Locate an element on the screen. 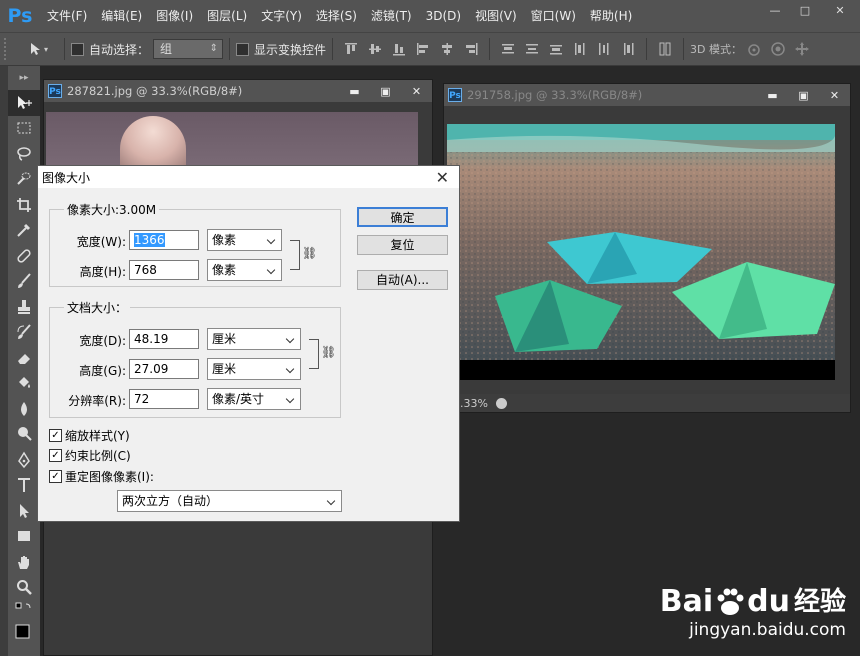 This screenshot has width=860, height=656. blur-tool-icon is located at coordinates (24, 409).